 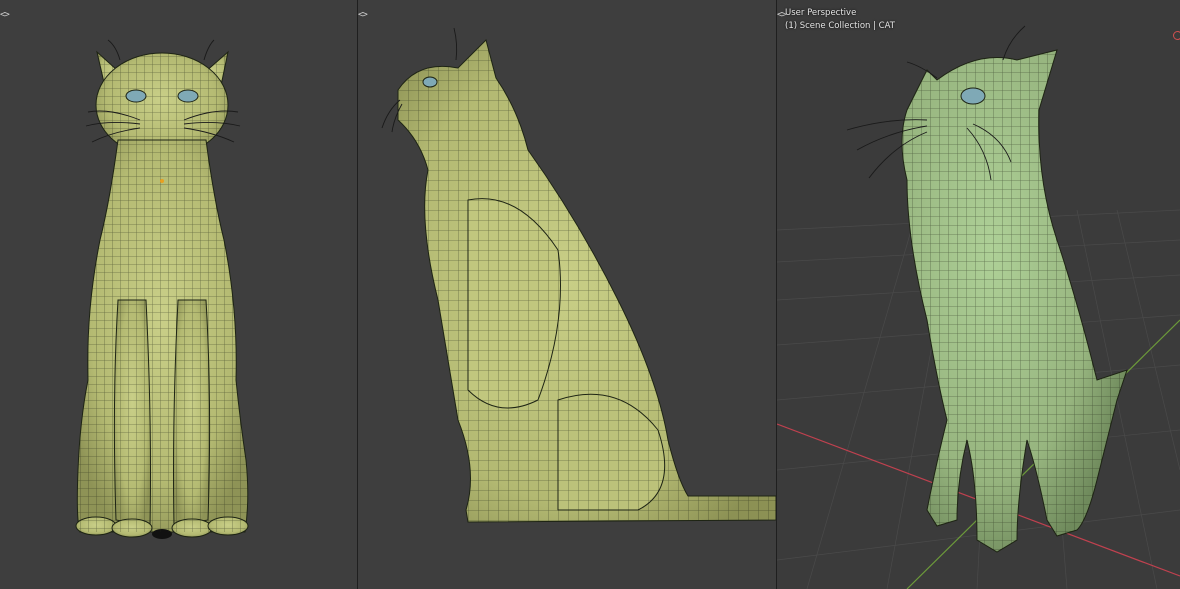 What do you see at coordinates (840, 26) in the screenshot?
I see `collection-label: (1) Scene Collection | CAT` at bounding box center [840, 26].